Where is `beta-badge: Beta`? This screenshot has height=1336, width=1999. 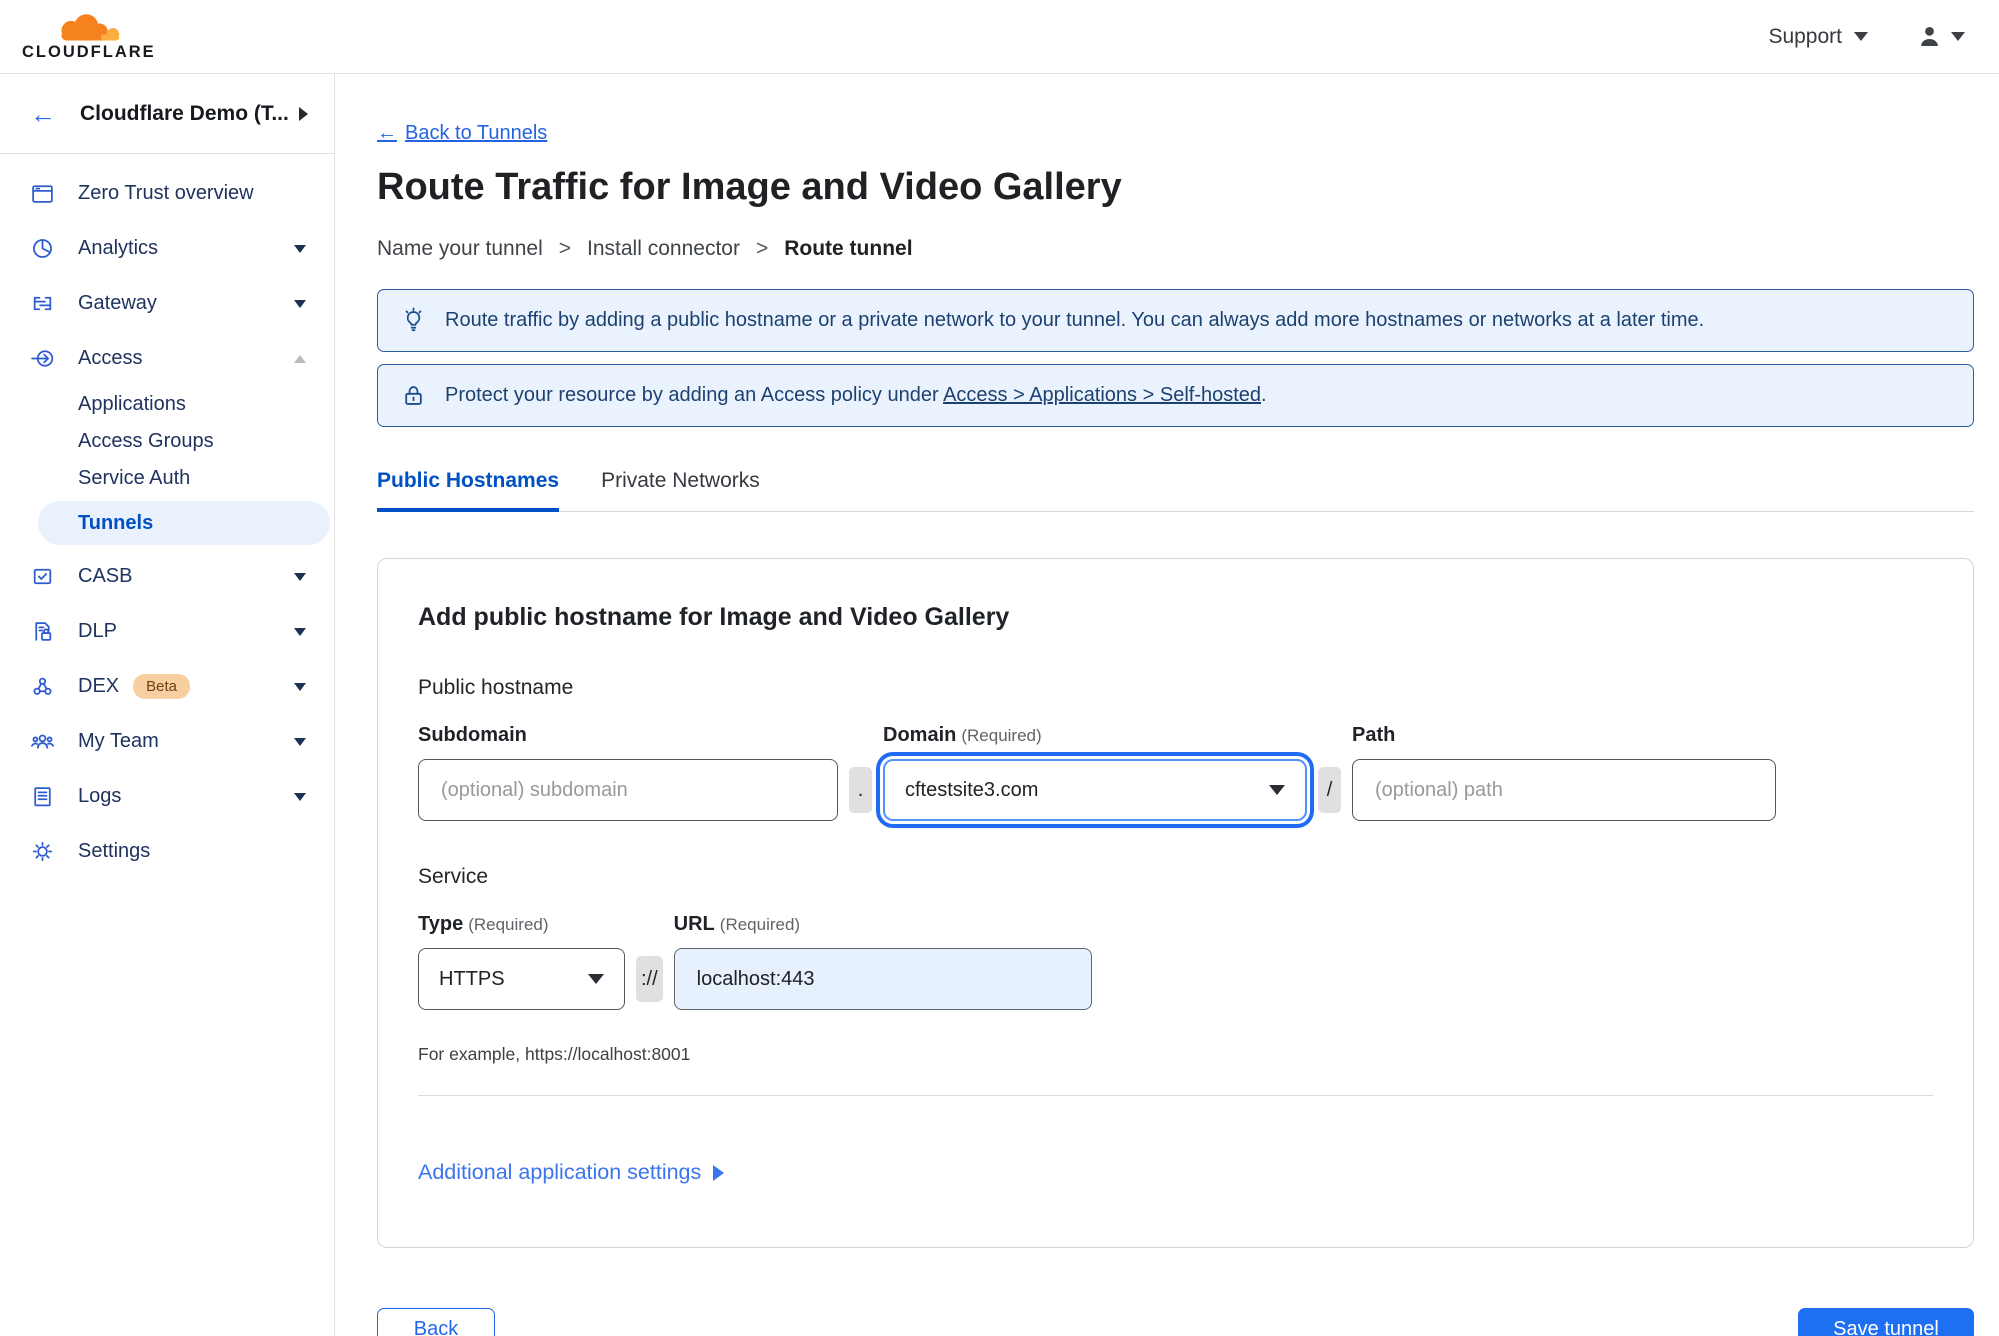
beta-badge: Beta is located at coordinates (161, 686).